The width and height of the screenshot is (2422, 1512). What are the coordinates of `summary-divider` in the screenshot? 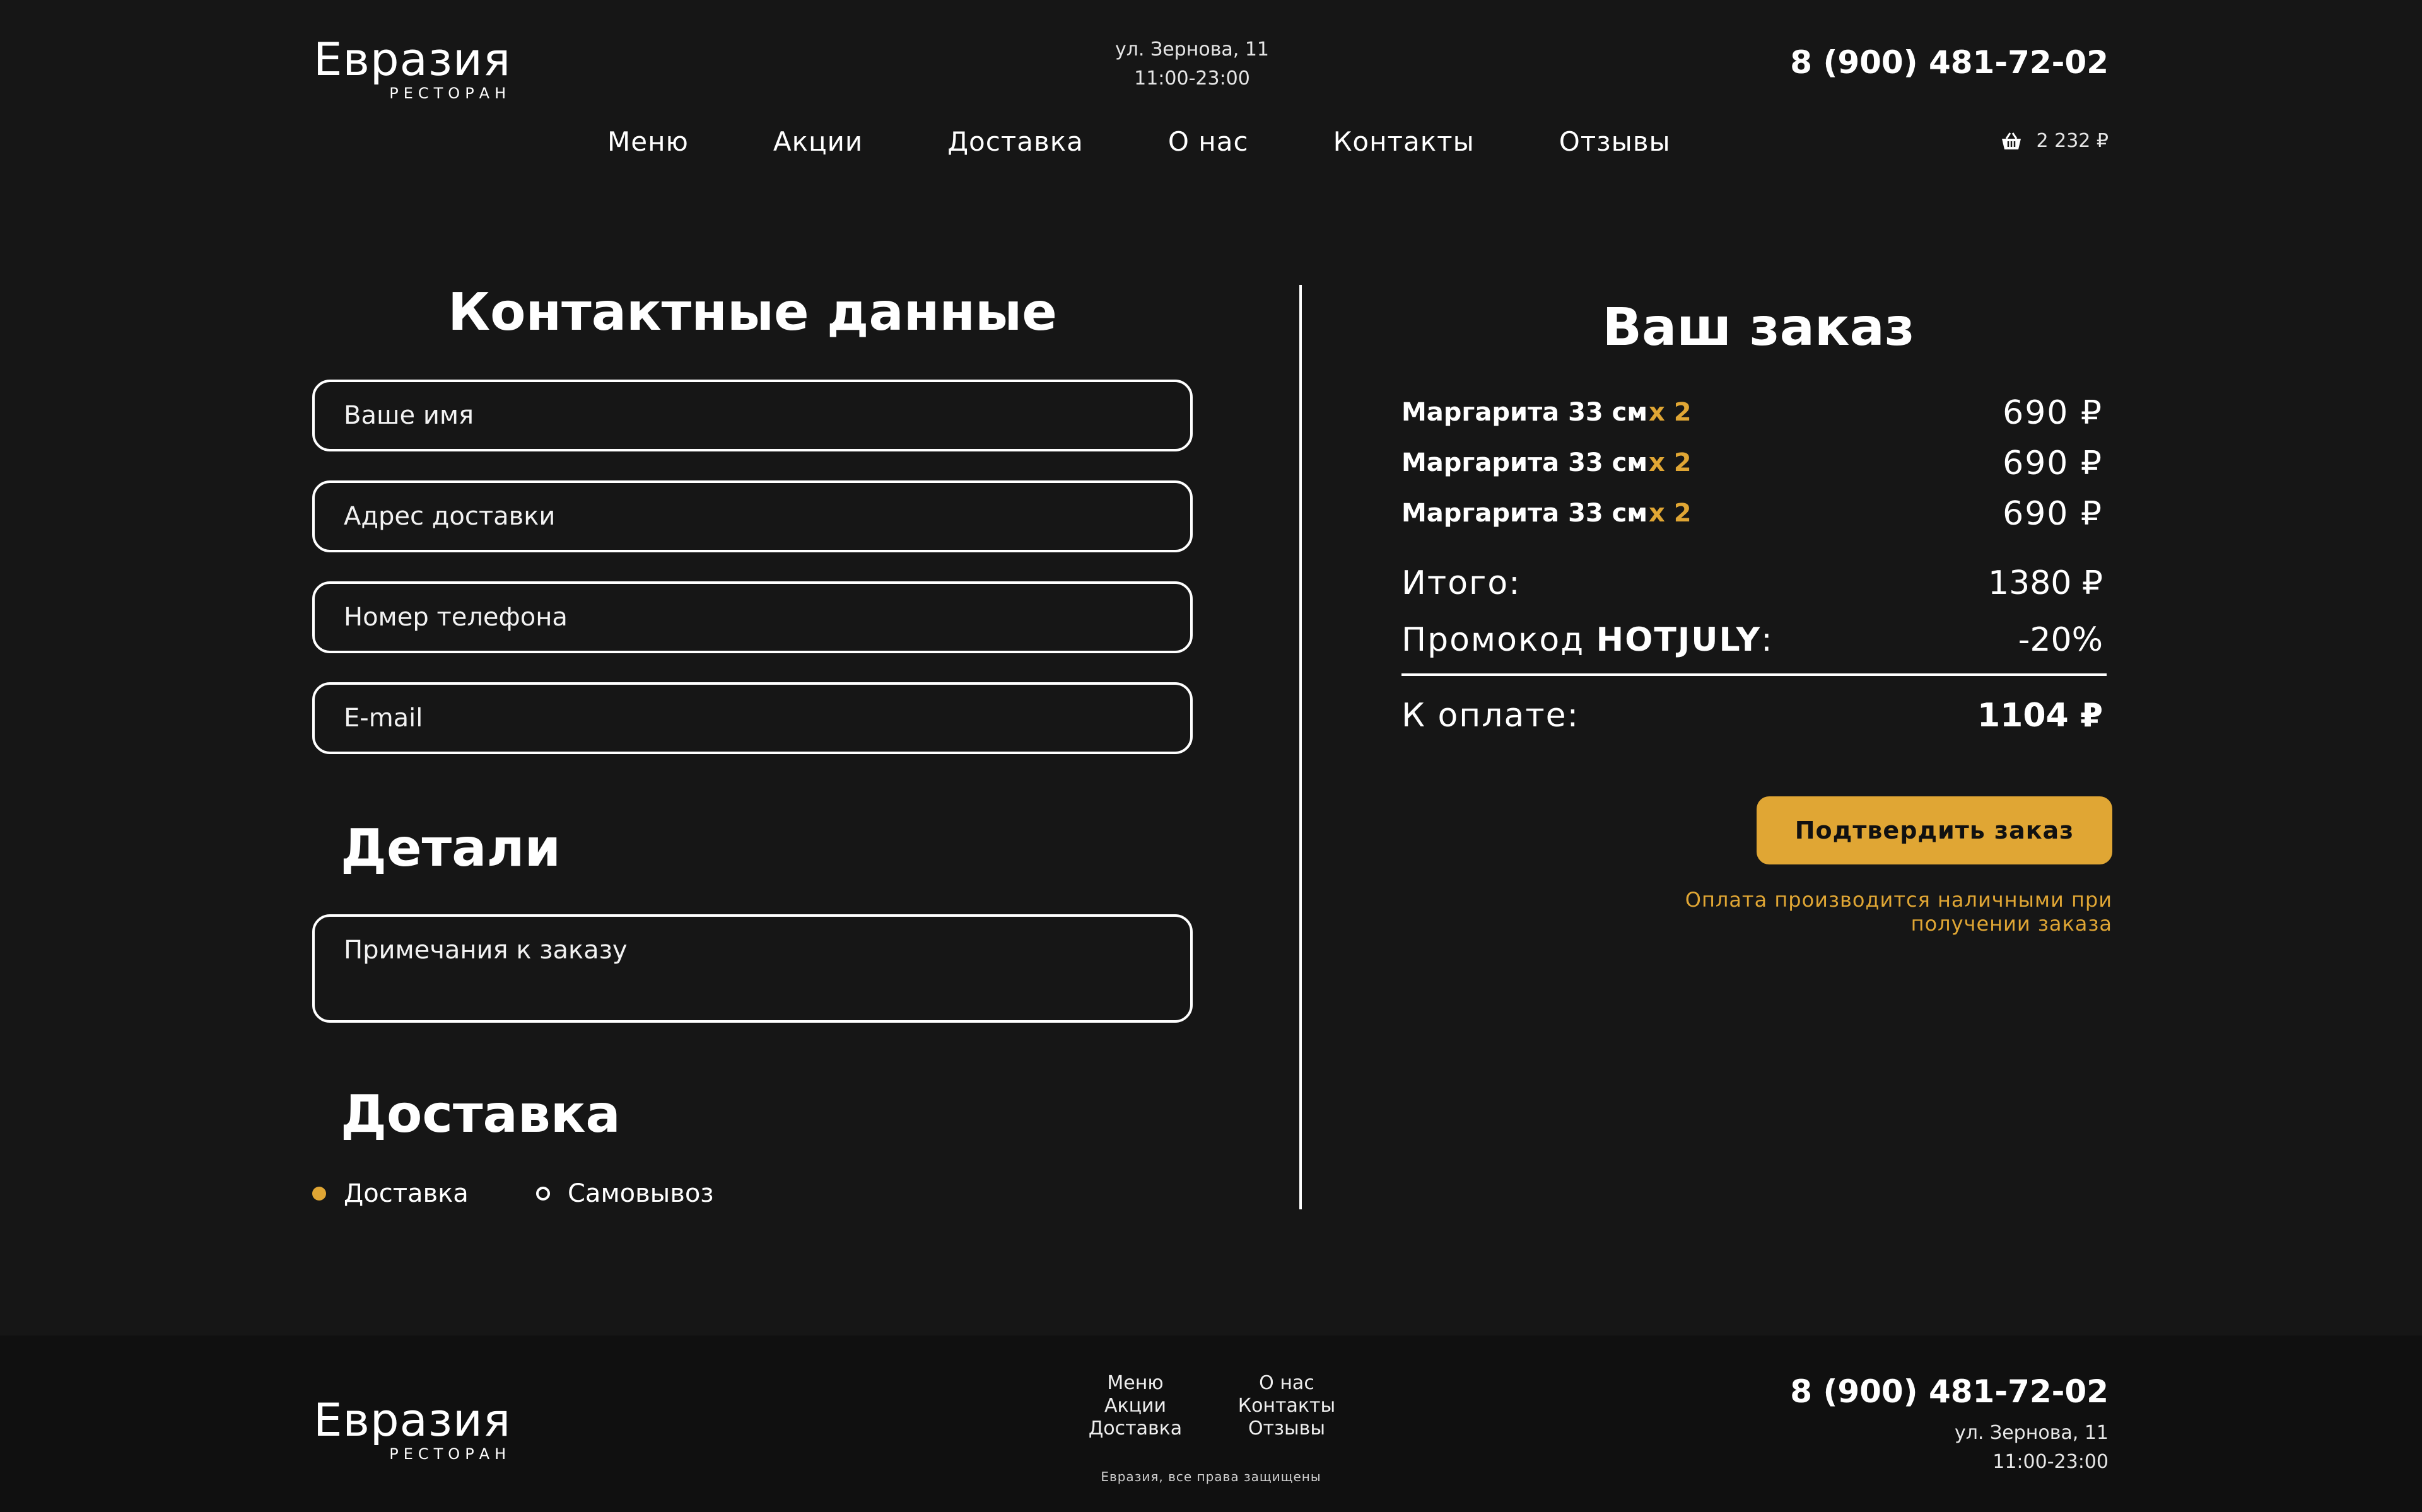 It's located at (1754, 675).